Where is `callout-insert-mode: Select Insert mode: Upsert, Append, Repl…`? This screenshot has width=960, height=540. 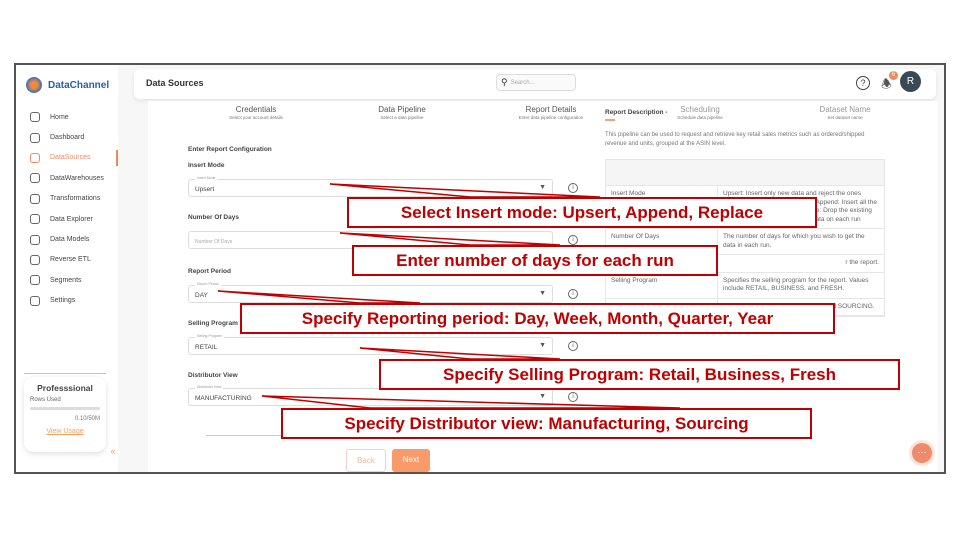
callout-insert-mode: Select Insert mode: Upsert, Append, Repl… is located at coordinates (582, 212).